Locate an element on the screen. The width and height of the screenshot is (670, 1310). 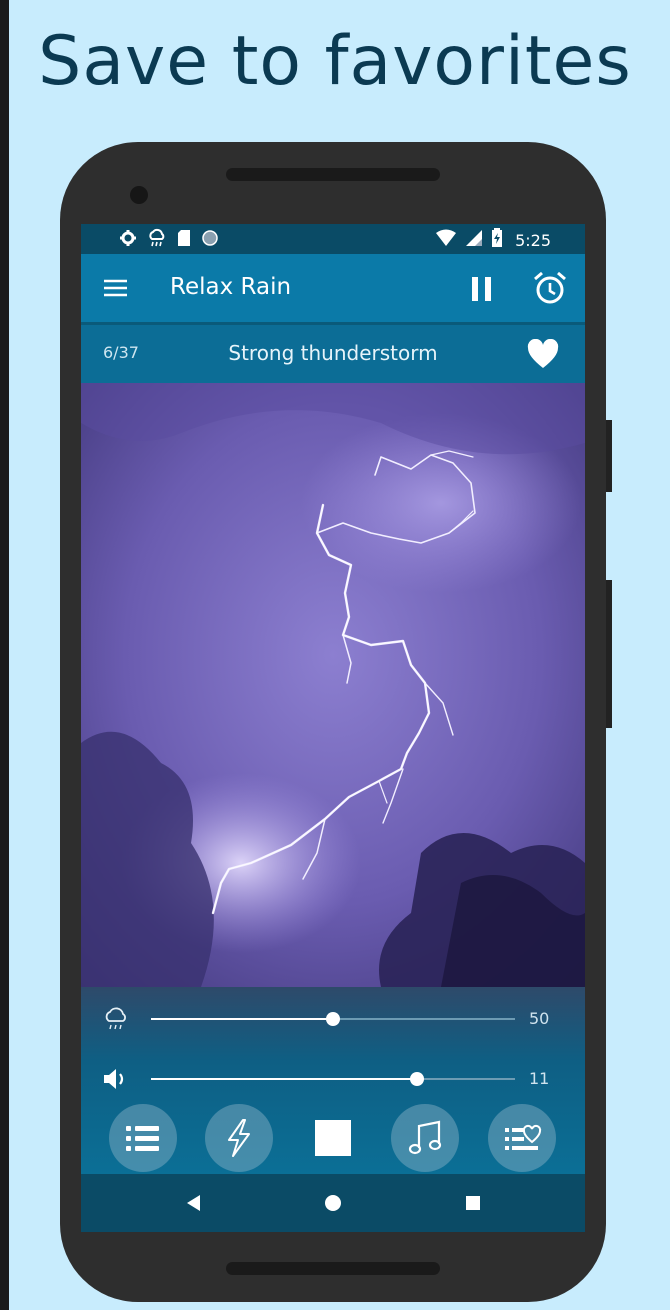
rain-slider-row: 50 is located at coordinates (333, 1019).